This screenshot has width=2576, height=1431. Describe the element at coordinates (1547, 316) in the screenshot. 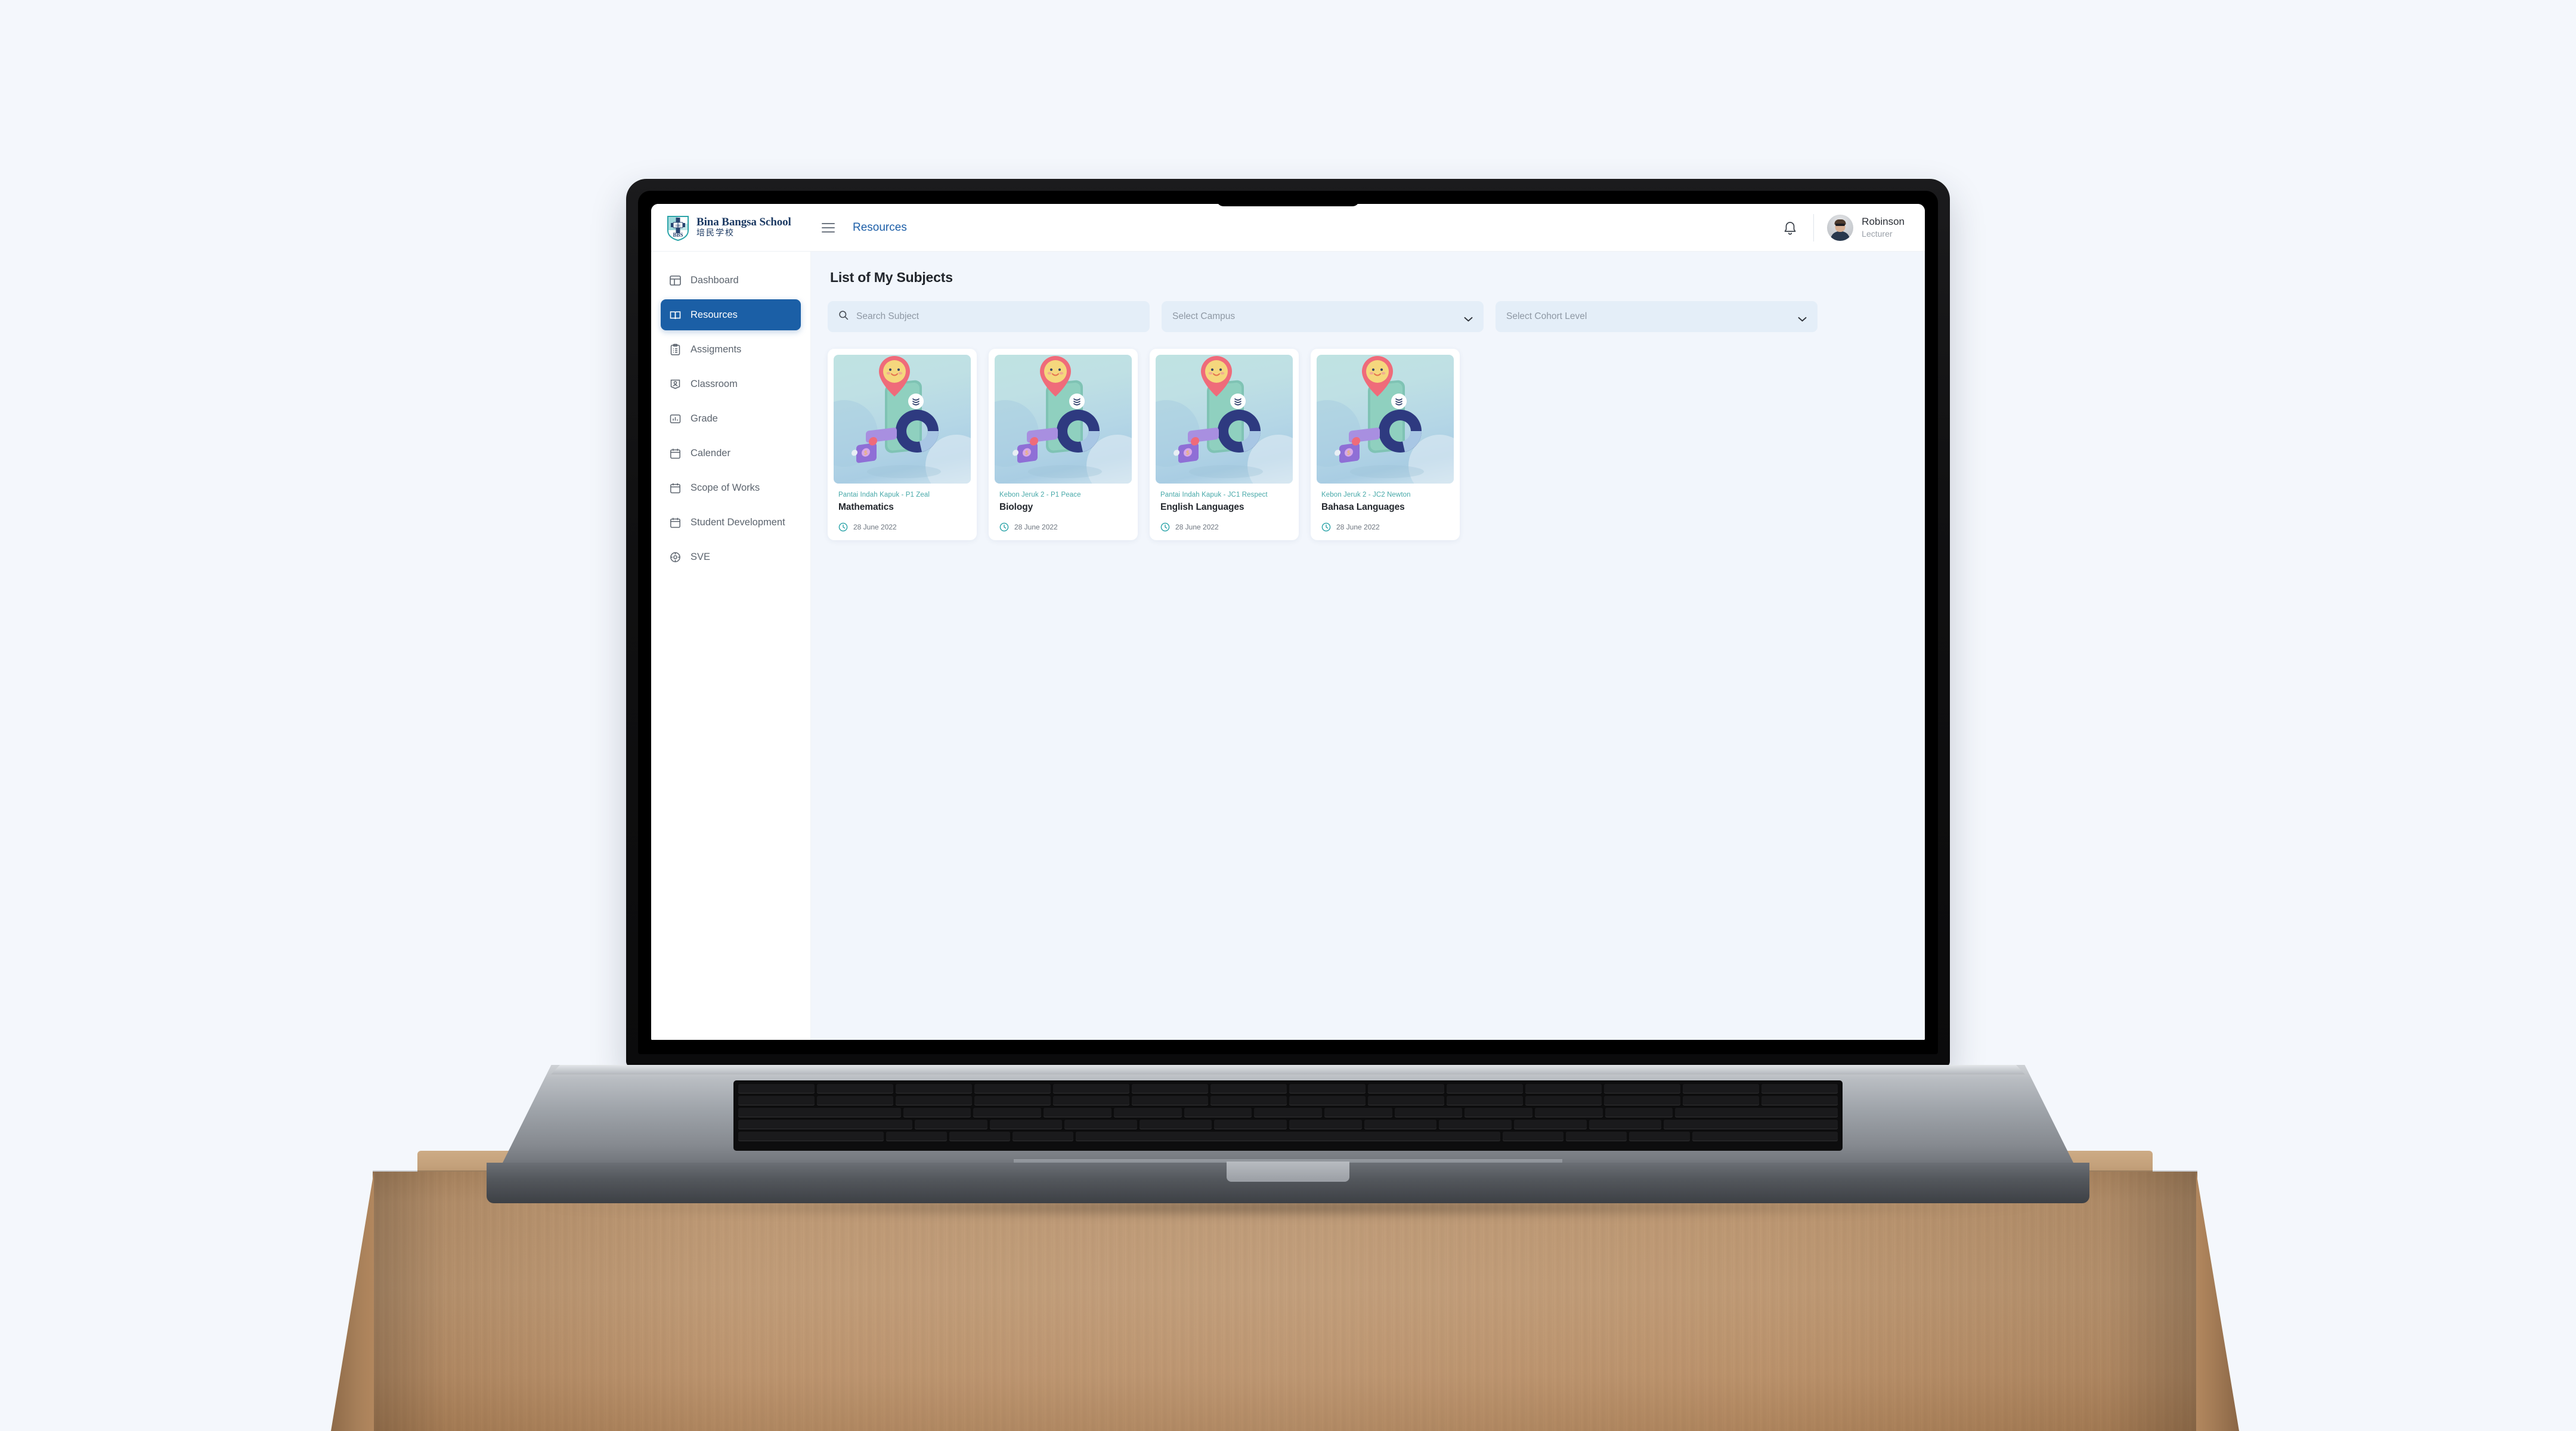

I see `cohort-select-label: Select Cohort Level` at that location.